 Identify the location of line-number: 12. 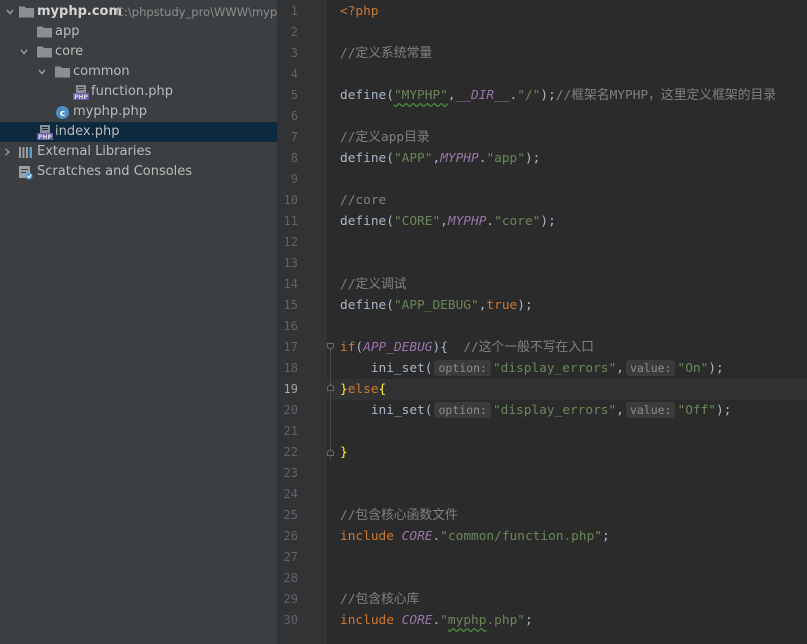
(290, 242).